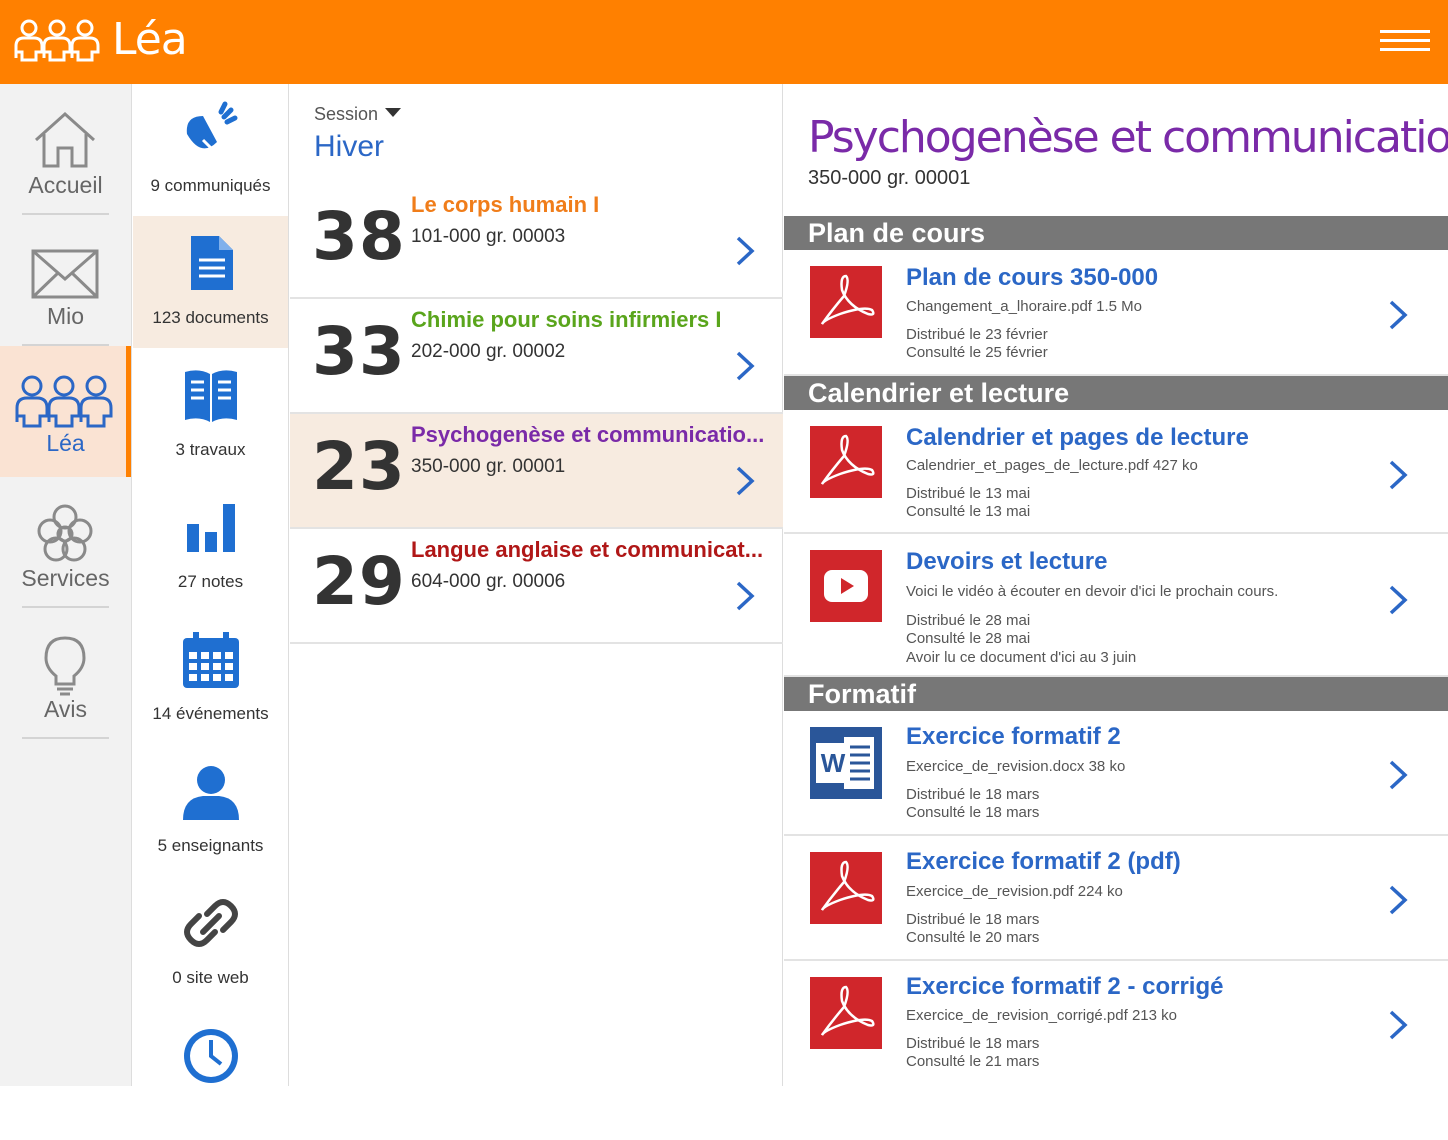 The width and height of the screenshot is (1448, 1140). What do you see at coordinates (359, 466) in the screenshot?
I see `course-count: 23` at bounding box center [359, 466].